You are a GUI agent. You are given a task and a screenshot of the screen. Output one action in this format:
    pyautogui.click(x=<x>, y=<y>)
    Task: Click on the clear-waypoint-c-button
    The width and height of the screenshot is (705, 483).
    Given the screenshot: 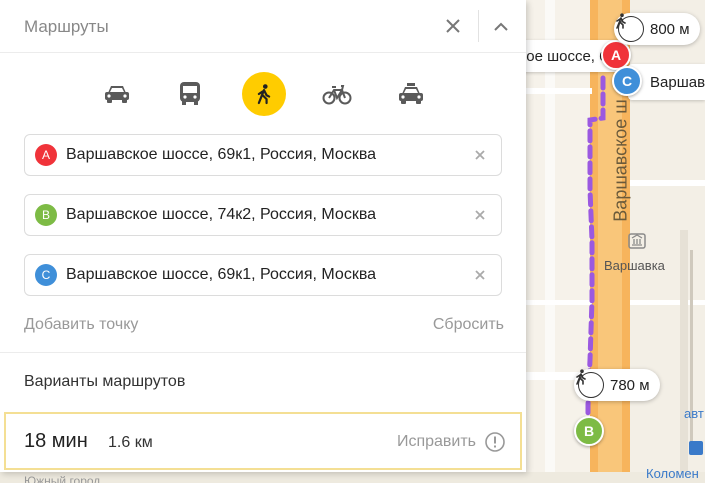 What is the action you would take?
    pyautogui.click(x=480, y=275)
    